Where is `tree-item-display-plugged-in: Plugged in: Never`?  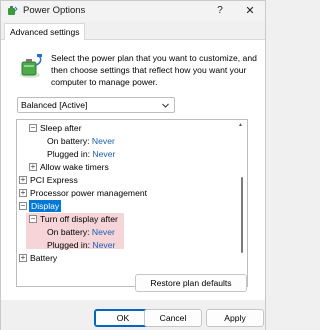
tree-item-display-plugged-in: Plugged in: Never is located at coordinates (81, 245).